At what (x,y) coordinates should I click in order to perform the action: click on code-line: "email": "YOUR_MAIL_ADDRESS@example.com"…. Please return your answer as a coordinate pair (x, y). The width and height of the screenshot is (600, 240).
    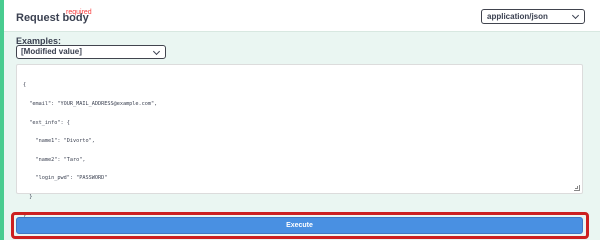
    Looking at the image, I should click on (90, 104).